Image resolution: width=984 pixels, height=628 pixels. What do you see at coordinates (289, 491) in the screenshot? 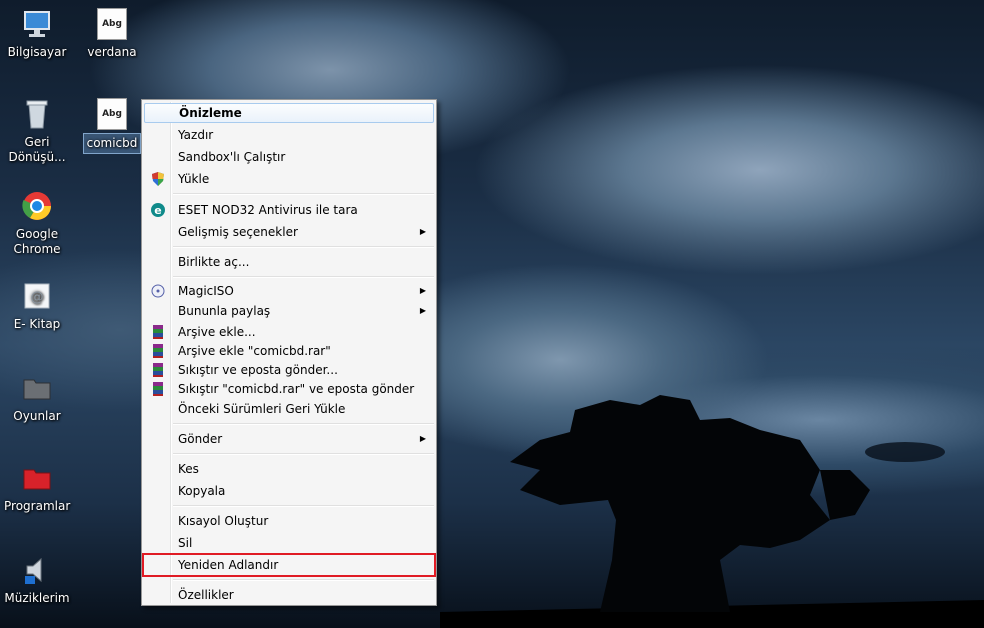
I see `menu-item-copy: Kopyala` at bounding box center [289, 491].